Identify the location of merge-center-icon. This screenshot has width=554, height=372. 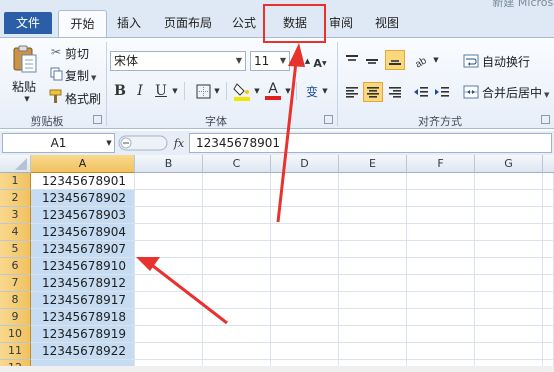
(471, 92).